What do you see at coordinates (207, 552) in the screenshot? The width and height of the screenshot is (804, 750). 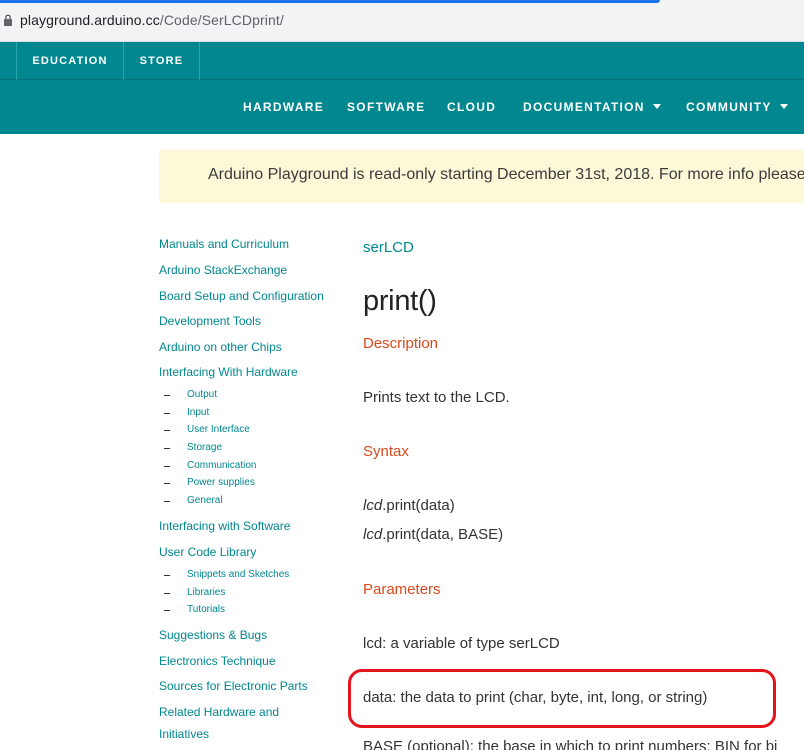 I see `sidebar-item-user-code-library: User Code Library` at bounding box center [207, 552].